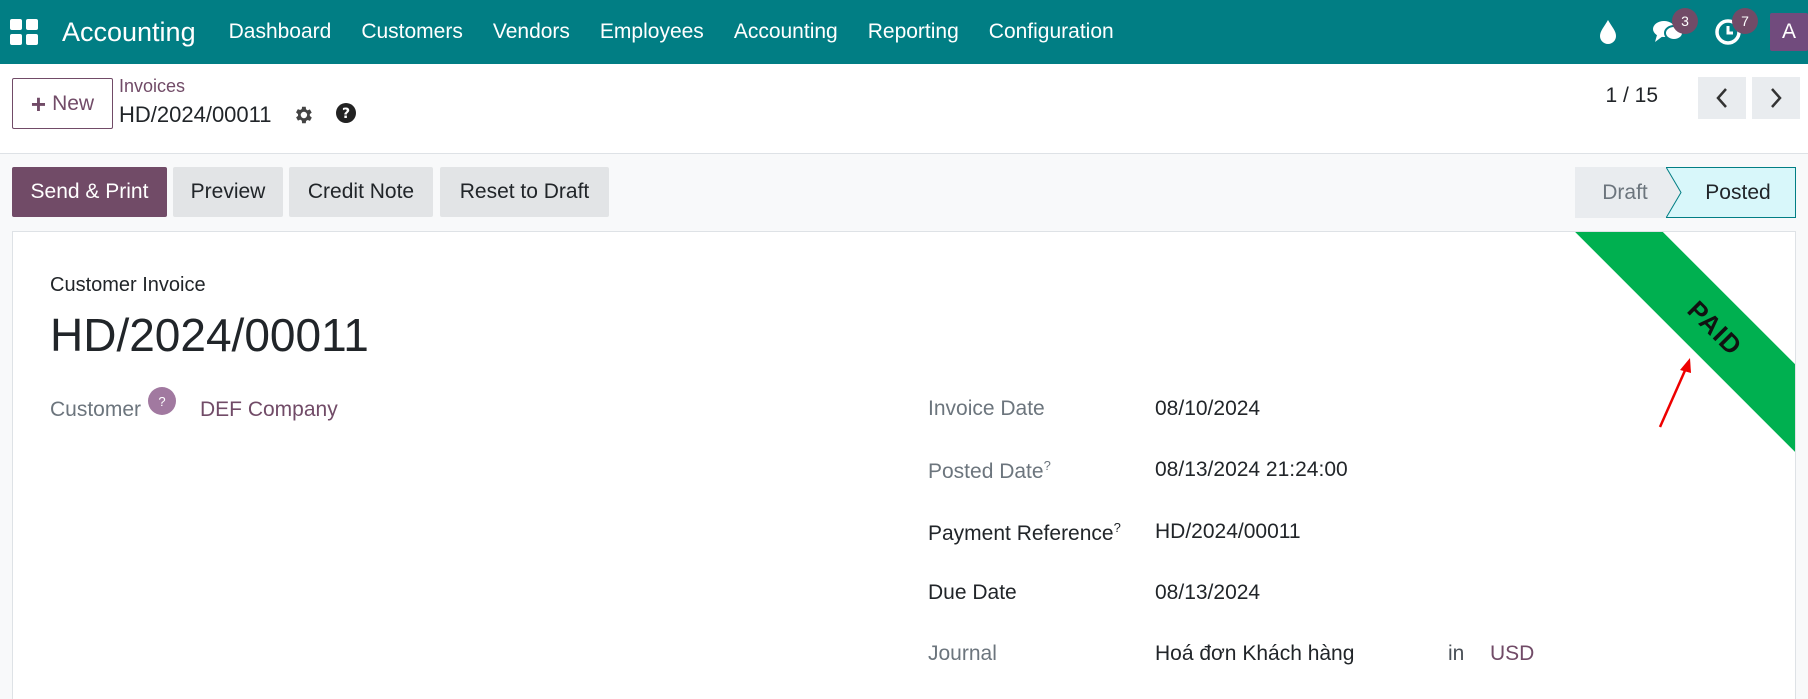 The height and width of the screenshot is (699, 1808). Describe the element at coordinates (1674, 192) in the screenshot. I see `status-posted-notch` at that location.